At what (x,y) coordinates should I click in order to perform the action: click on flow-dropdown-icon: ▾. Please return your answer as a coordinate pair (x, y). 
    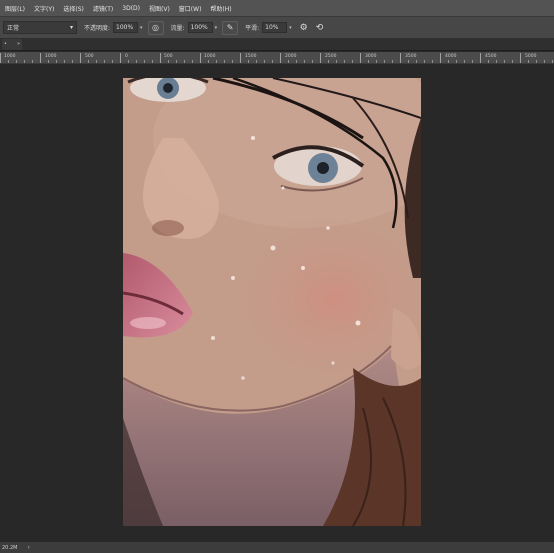
    Looking at the image, I should click on (216, 28).